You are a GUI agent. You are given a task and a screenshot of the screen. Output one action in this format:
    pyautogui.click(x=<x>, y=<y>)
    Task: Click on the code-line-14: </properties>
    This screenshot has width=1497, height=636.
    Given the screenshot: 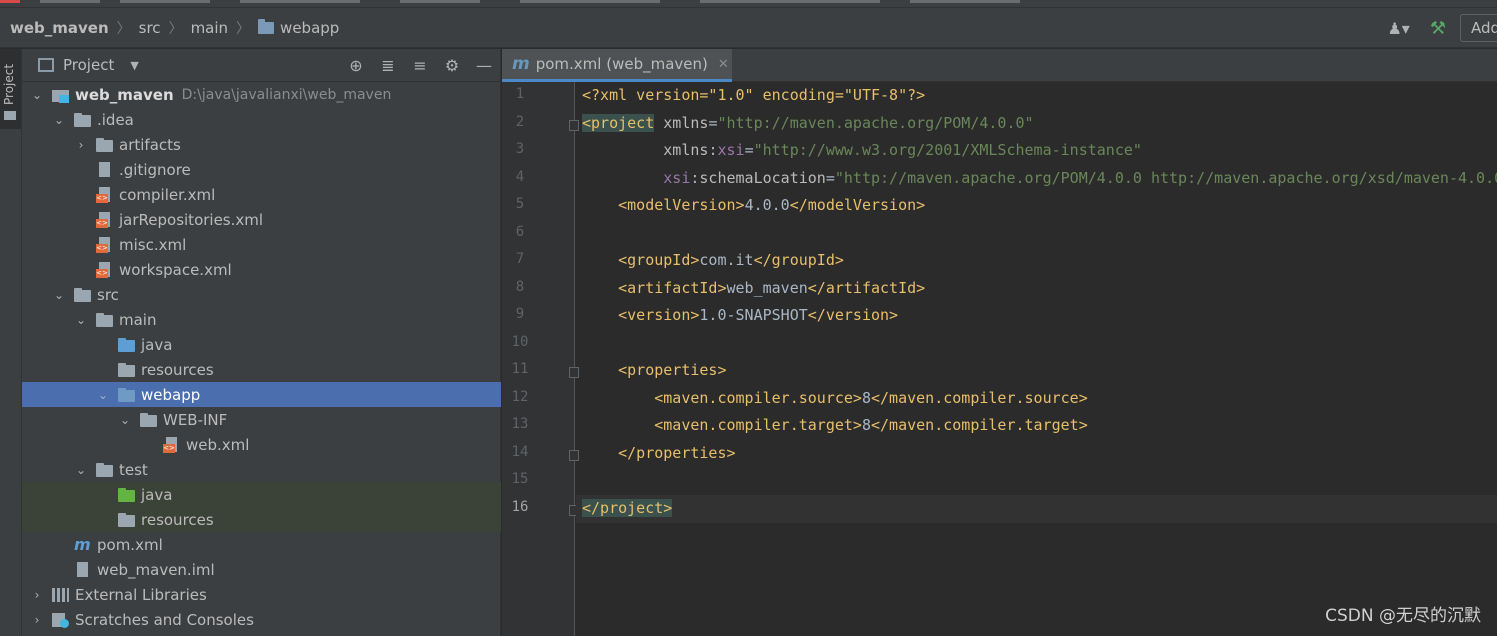 What is the action you would take?
    pyautogui.click(x=658, y=453)
    